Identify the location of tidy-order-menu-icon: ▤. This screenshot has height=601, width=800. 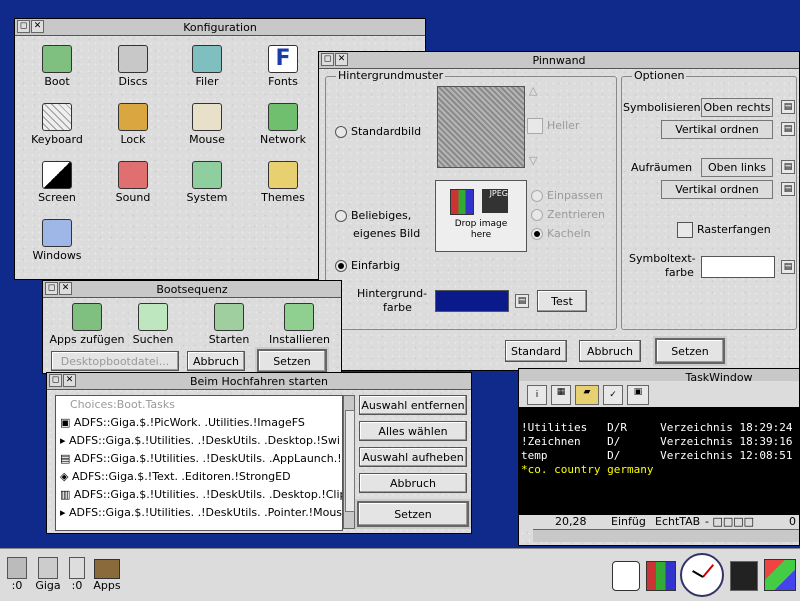
(788, 189).